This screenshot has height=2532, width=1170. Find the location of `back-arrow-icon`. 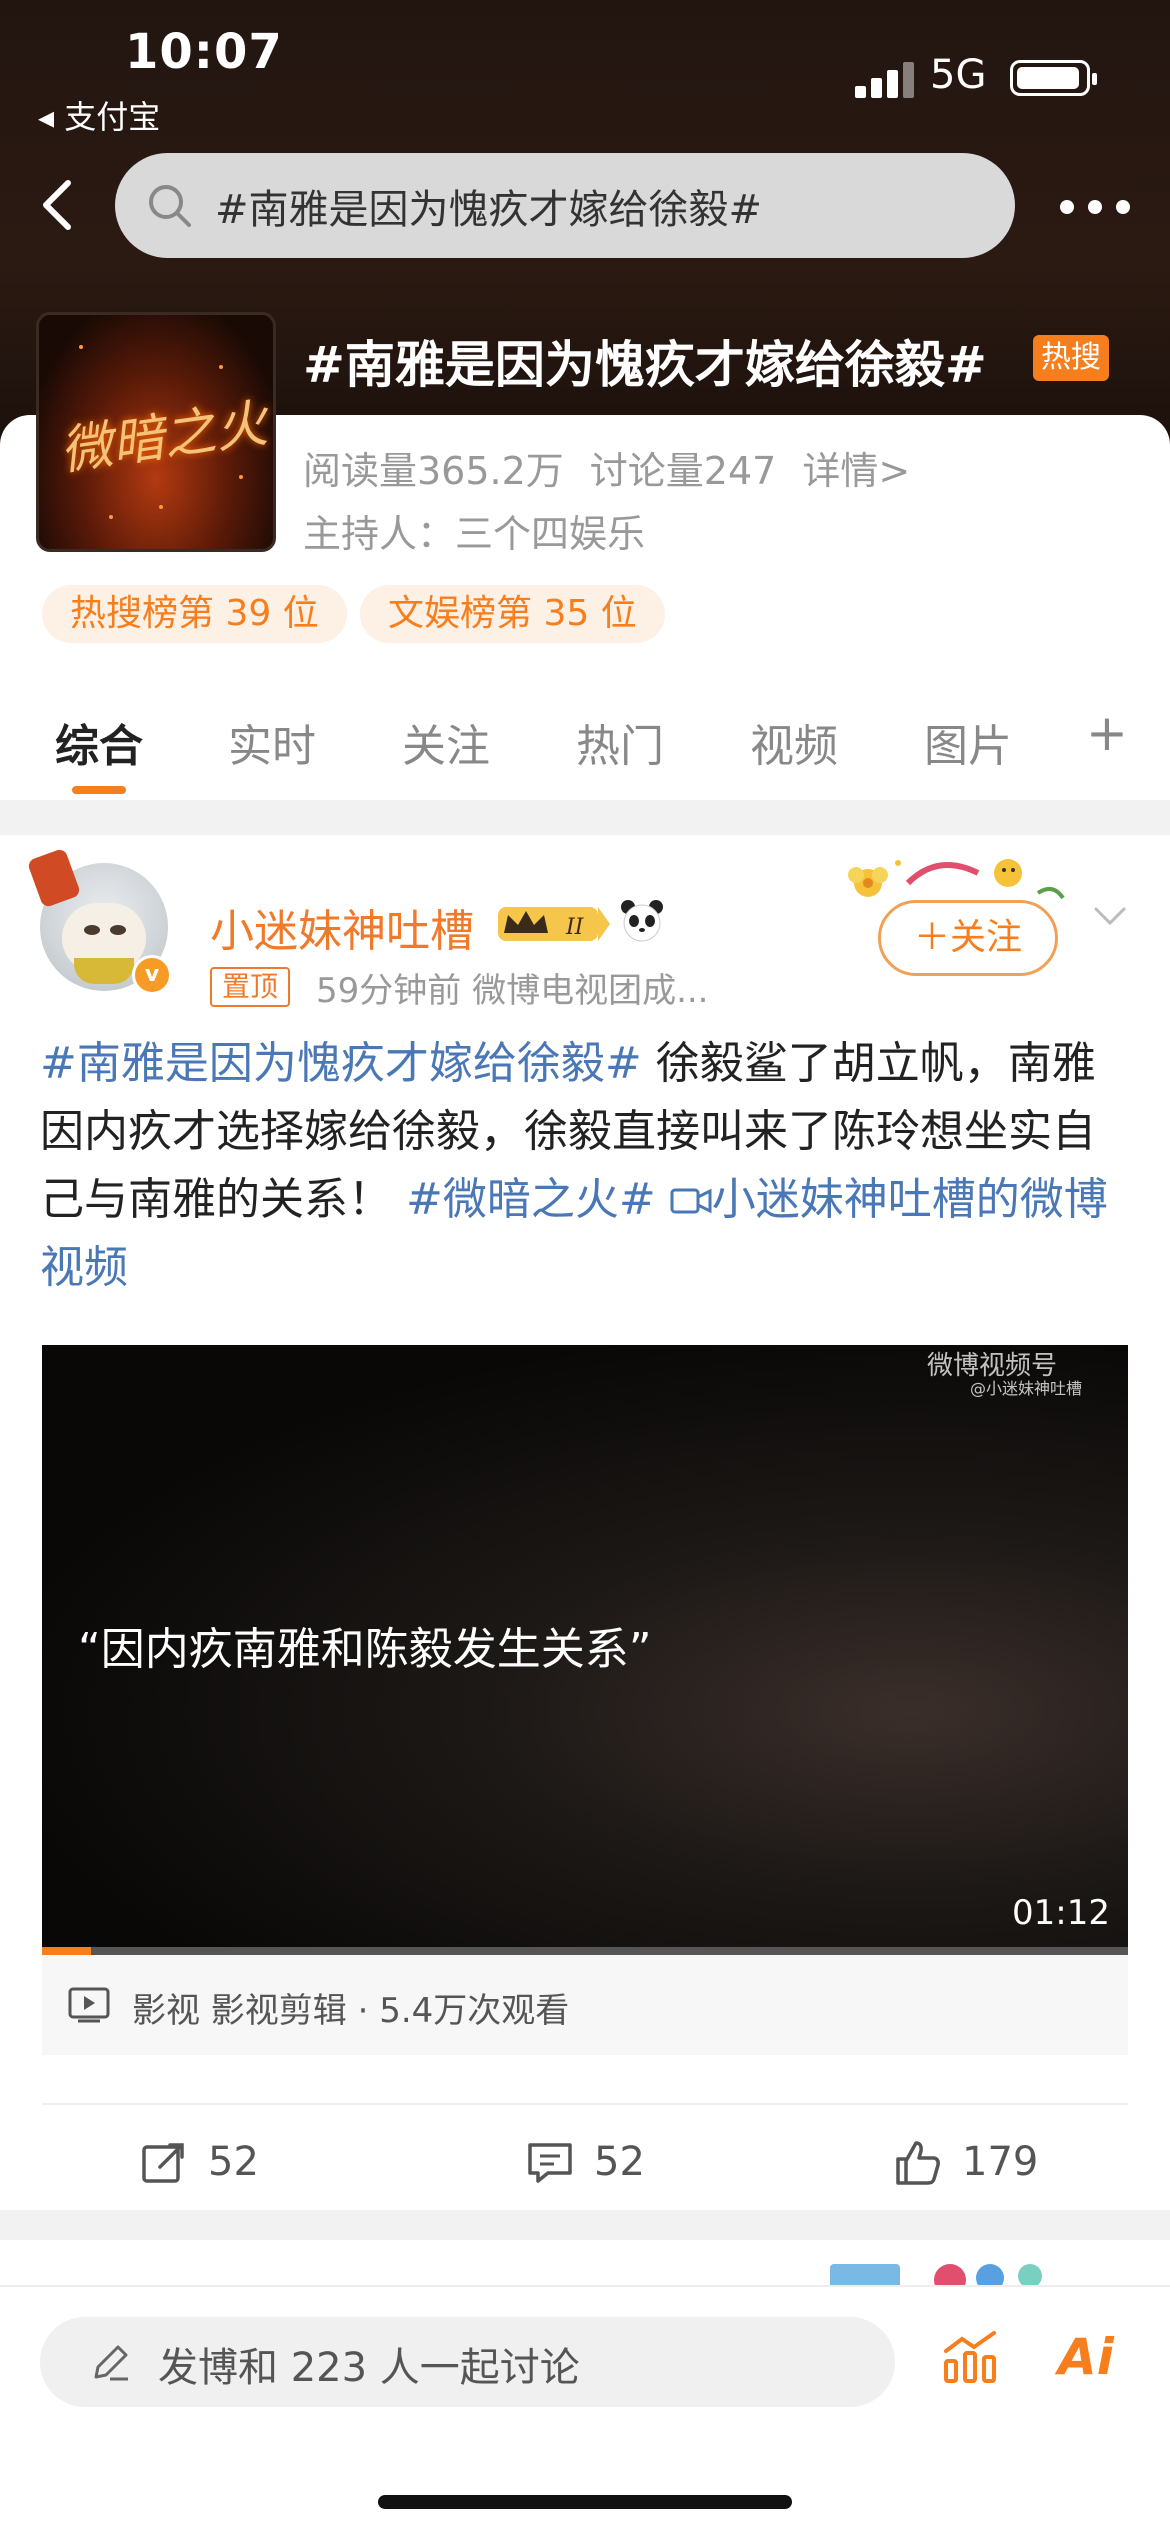

back-arrow-icon is located at coordinates (60, 205).